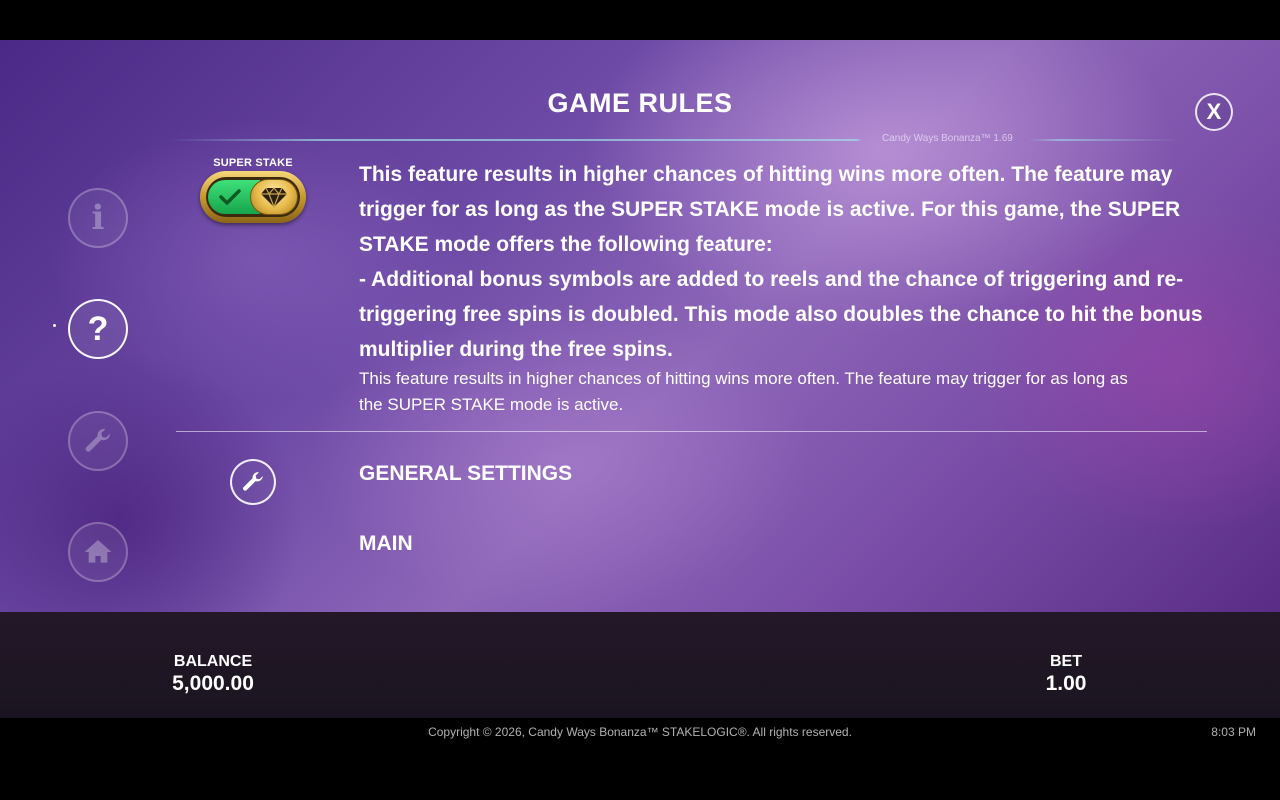 This screenshot has height=800, width=1280. I want to click on game-version: Candy Ways Bonanza™ 1.69, so click(947, 138).